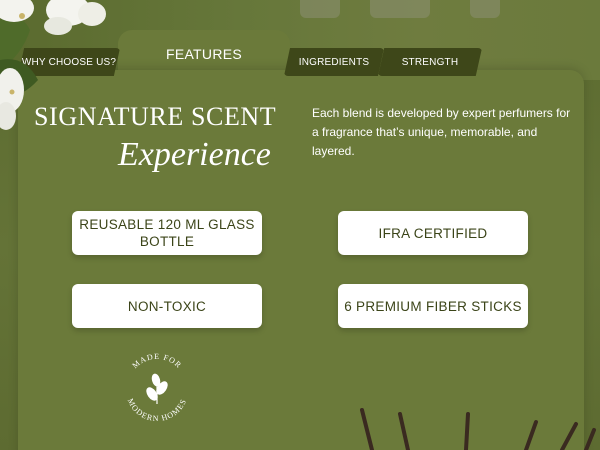 The width and height of the screenshot is (600, 450). I want to click on reed-sticks-decoration, so click(478, 429).